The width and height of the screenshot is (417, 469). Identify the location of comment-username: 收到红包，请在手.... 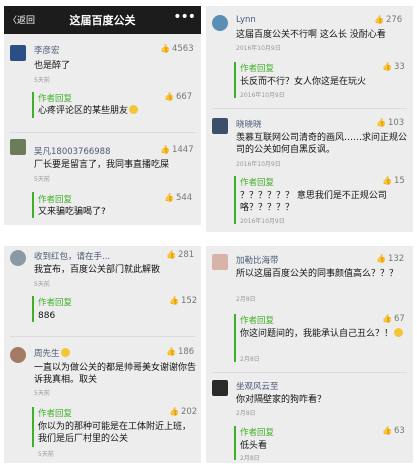
(72, 256).